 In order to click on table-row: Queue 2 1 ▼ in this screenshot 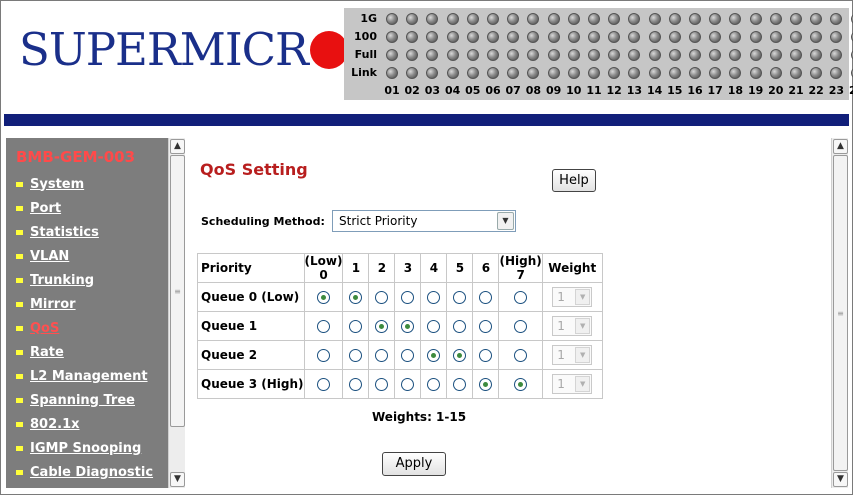, I will do `click(400, 355)`.